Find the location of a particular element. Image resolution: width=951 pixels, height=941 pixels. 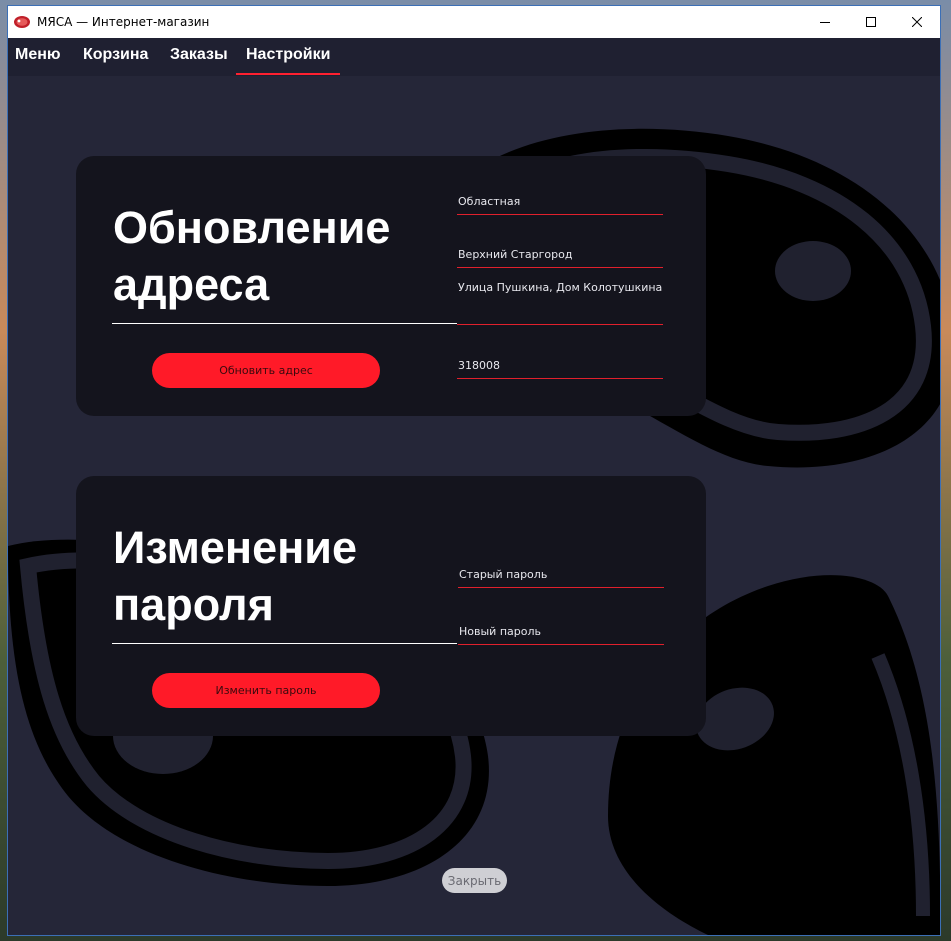

postcode-field: 318008 is located at coordinates (560, 368).